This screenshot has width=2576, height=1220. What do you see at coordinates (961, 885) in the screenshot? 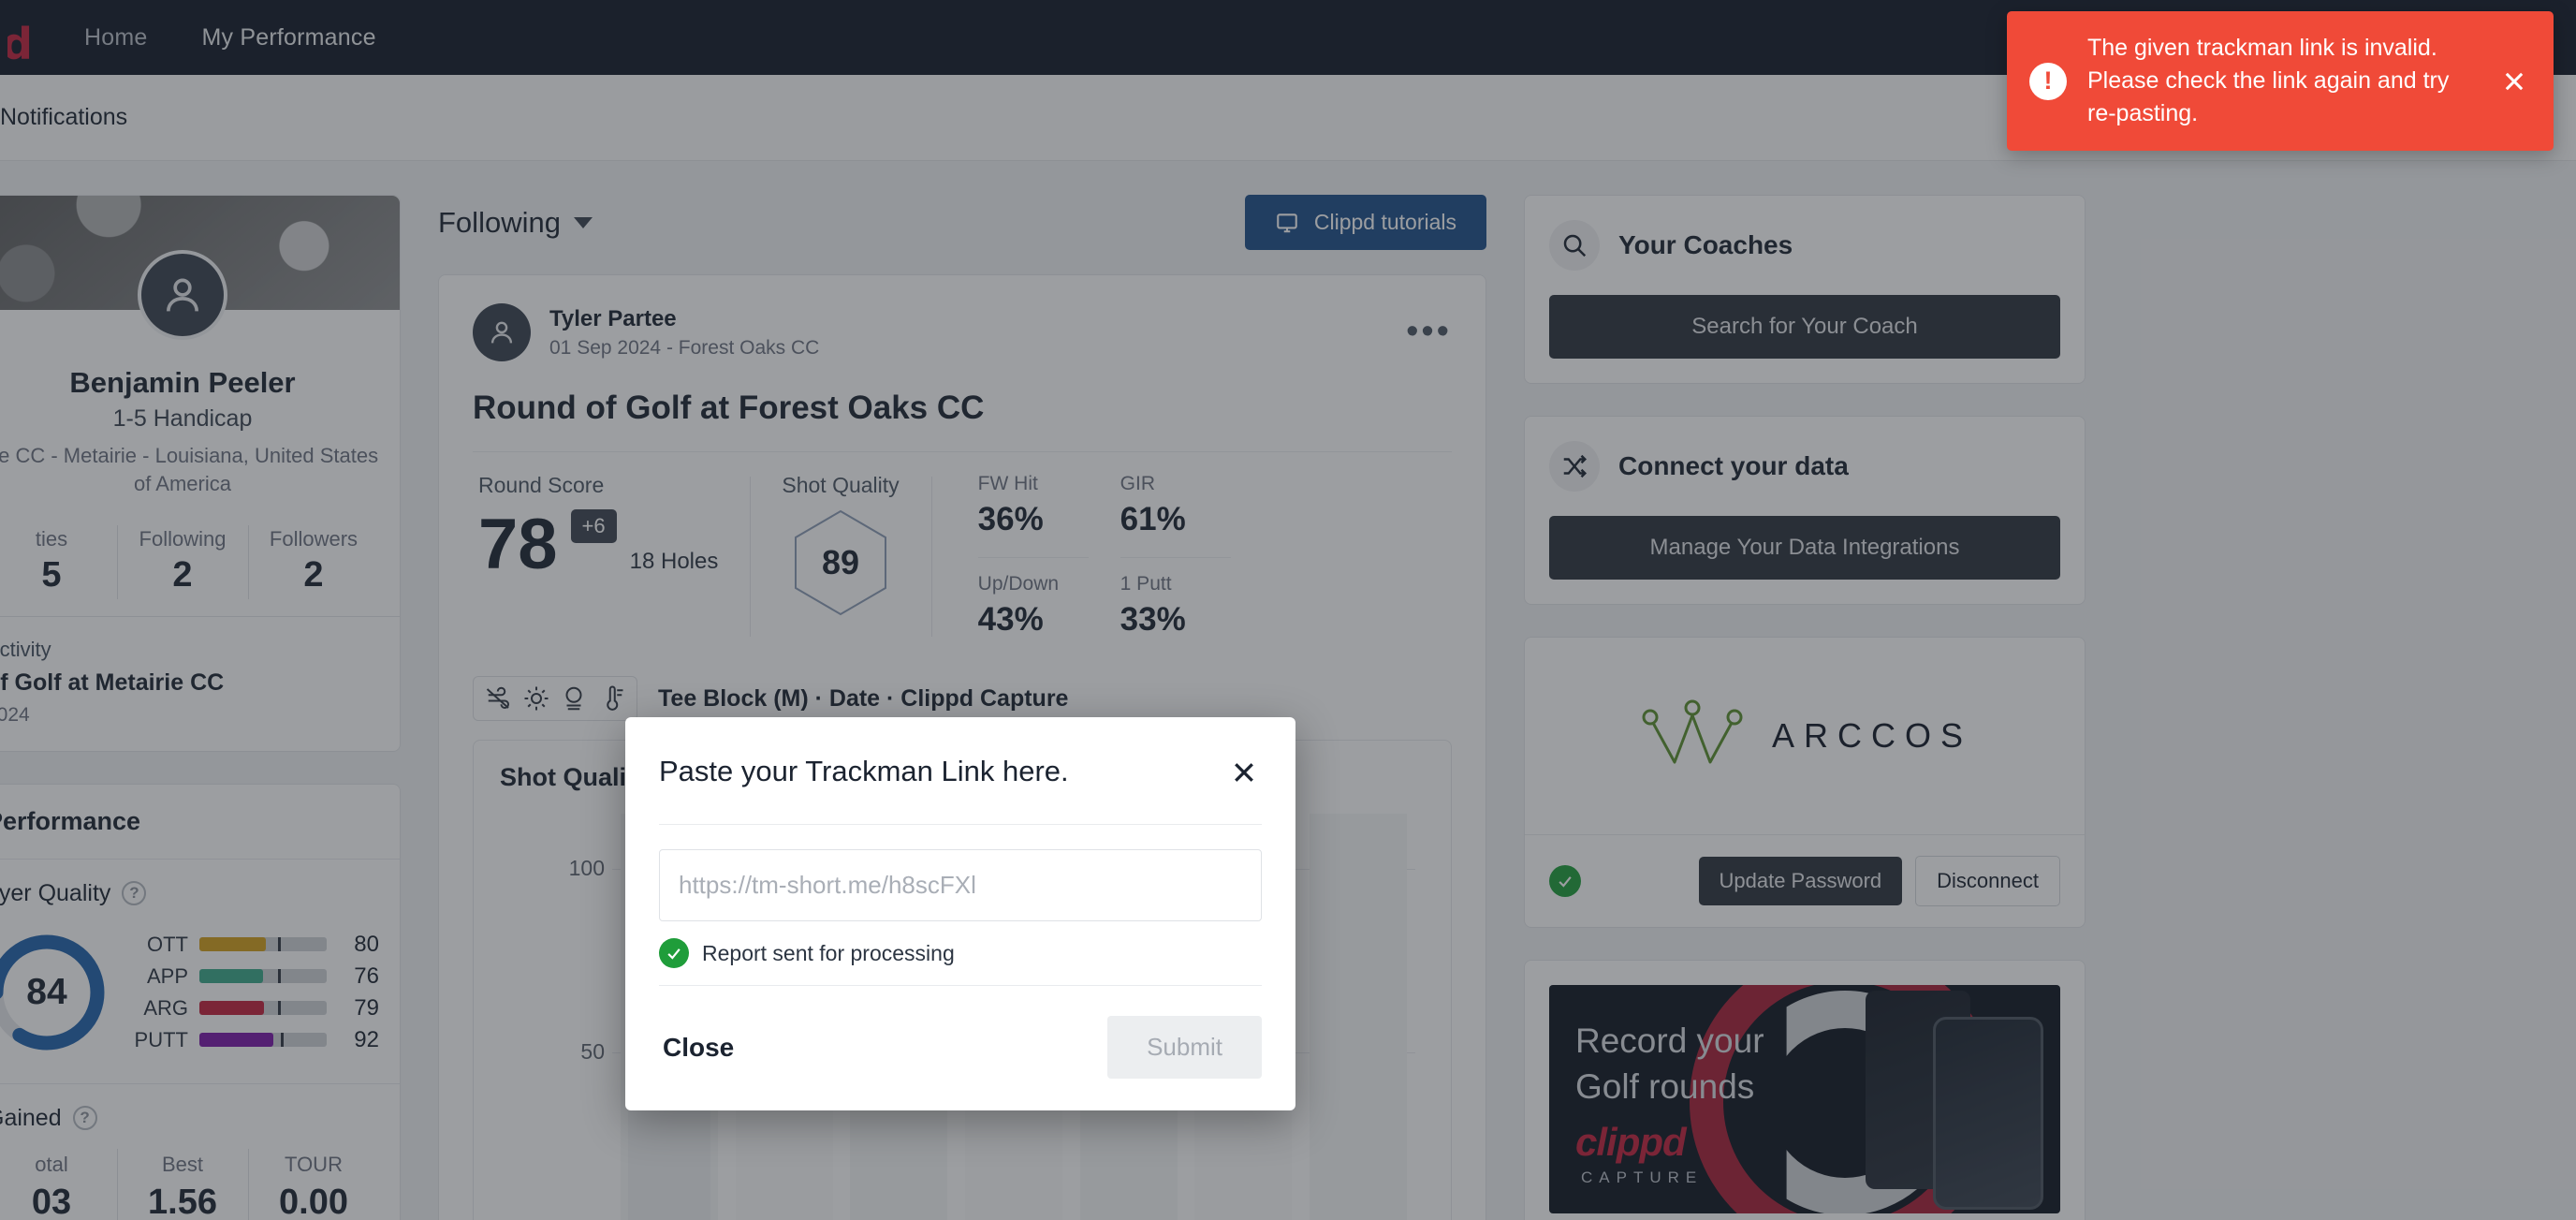
I see `trackman-link-input` at bounding box center [961, 885].